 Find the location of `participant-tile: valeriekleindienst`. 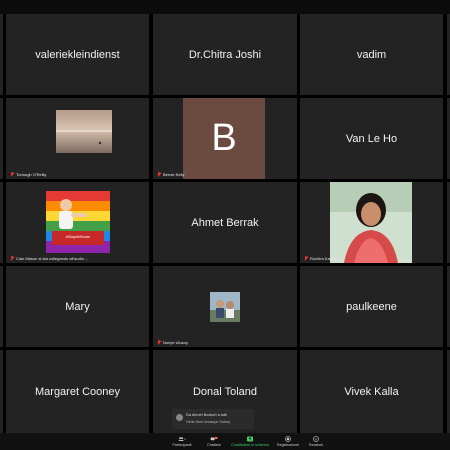

participant-tile: valeriekleindienst is located at coordinates (77, 54).